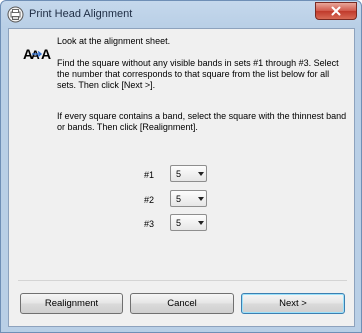 This screenshot has height=333, width=362. I want to click on alignment-aa-icon: A A A, so click(37, 54).